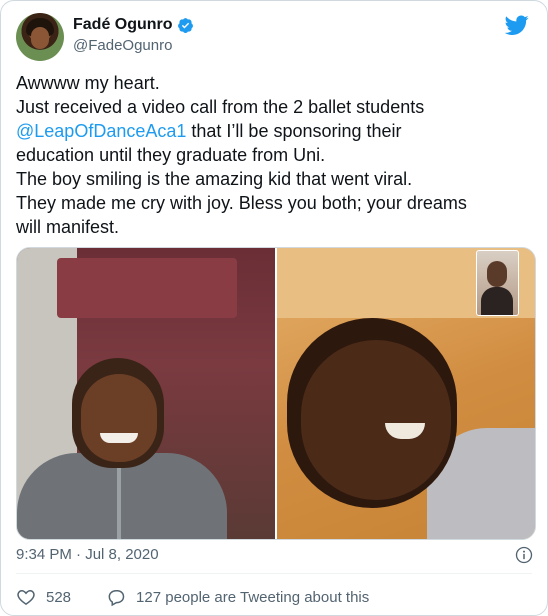  What do you see at coordinates (274, 573) in the screenshot?
I see `divider` at bounding box center [274, 573].